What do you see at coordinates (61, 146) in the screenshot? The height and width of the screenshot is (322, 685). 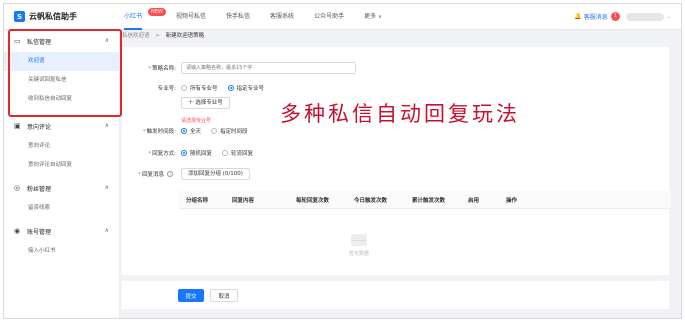 I see `sidebar-item-intent-comments: 意向评论` at bounding box center [61, 146].